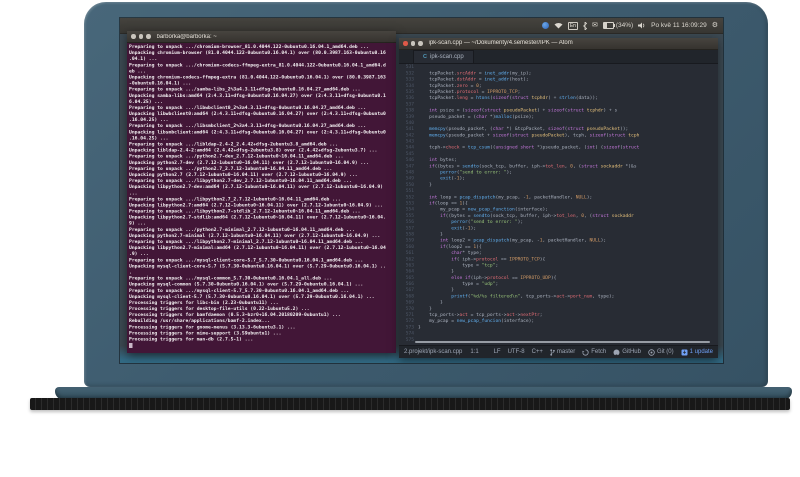  What do you see at coordinates (661, 352) in the screenshot?
I see `status-git-changes: Git (0)` at bounding box center [661, 352].